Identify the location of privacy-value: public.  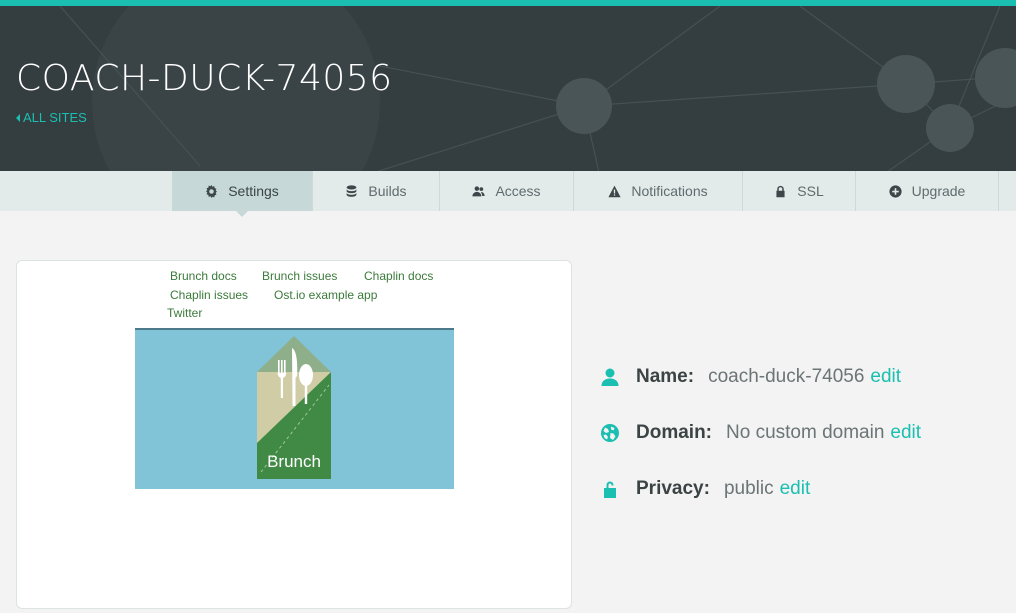
(748, 488).